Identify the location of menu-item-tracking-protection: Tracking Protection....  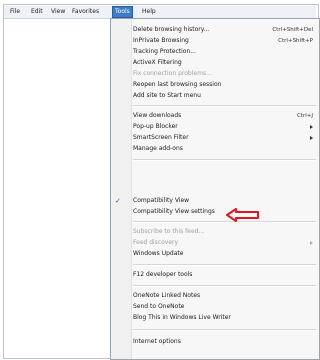
(164, 52).